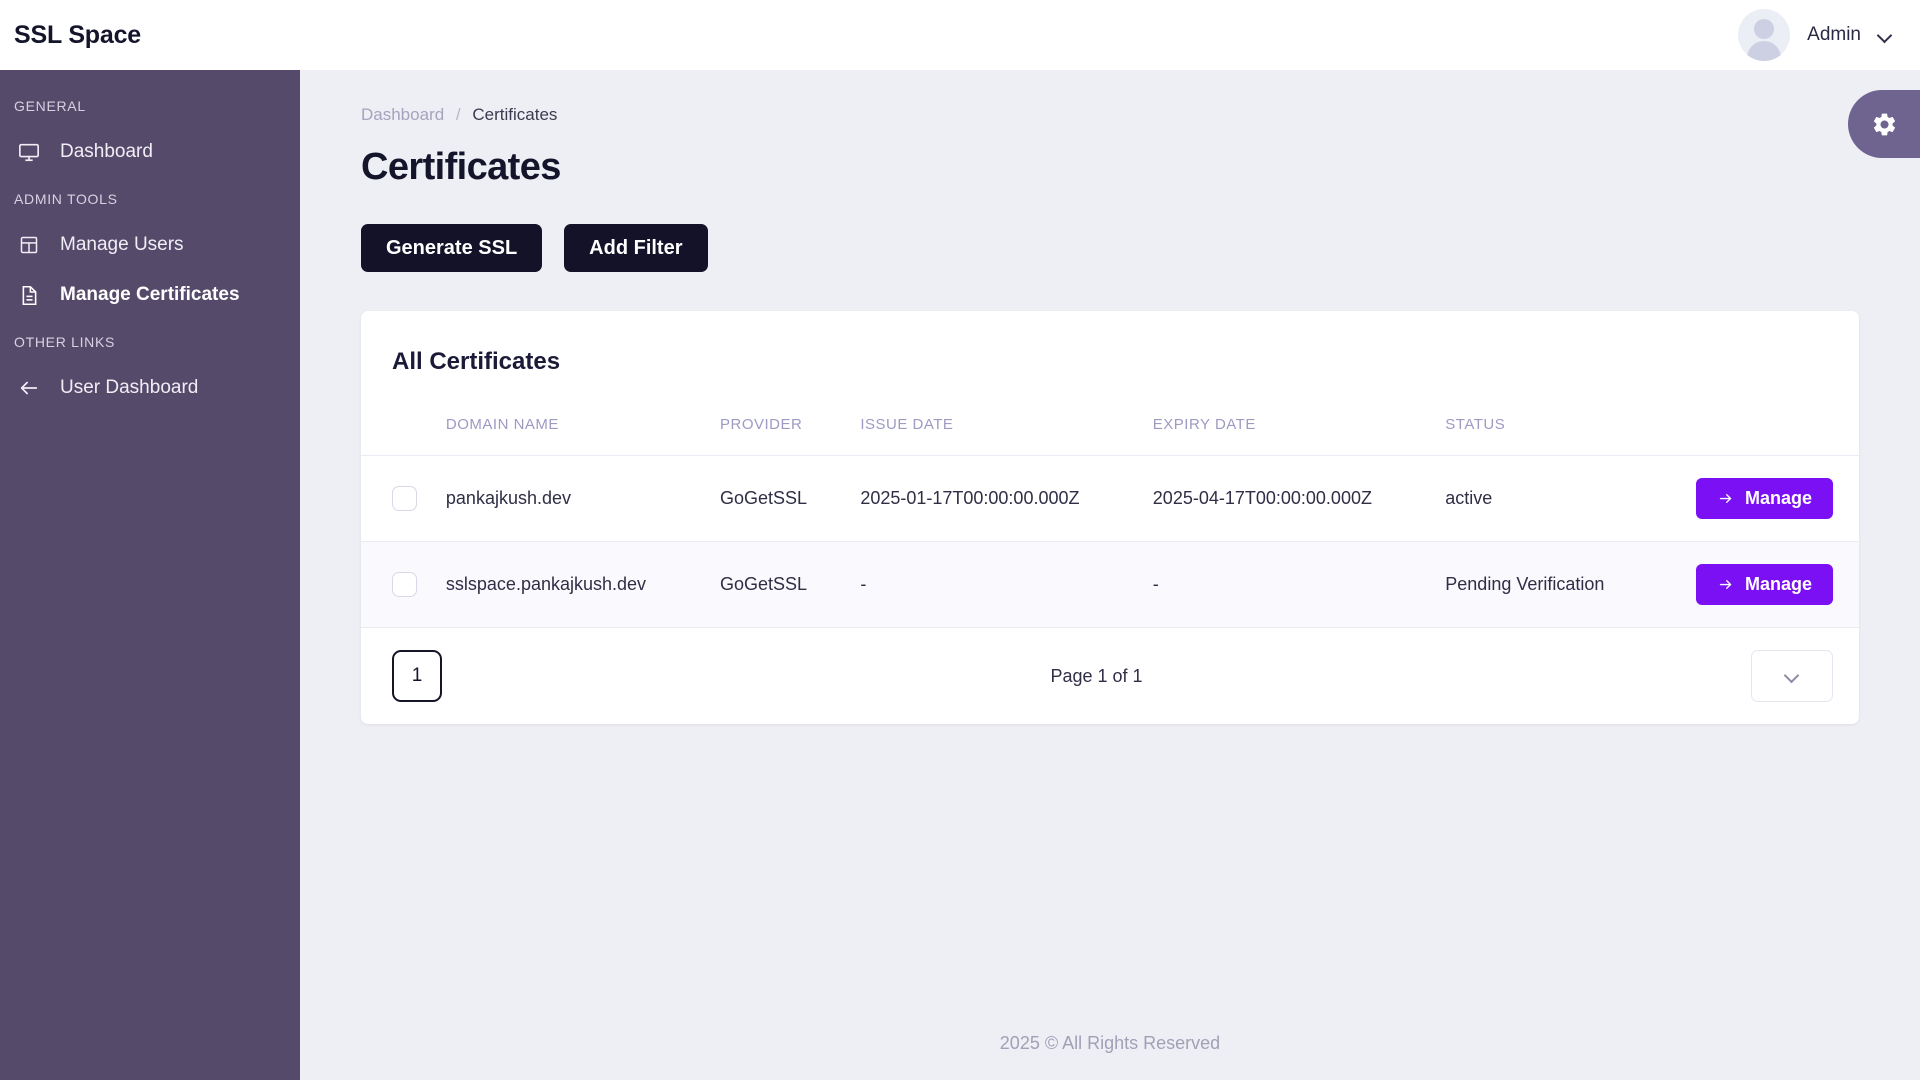  I want to click on cell-issue-date: -, so click(1006, 584).